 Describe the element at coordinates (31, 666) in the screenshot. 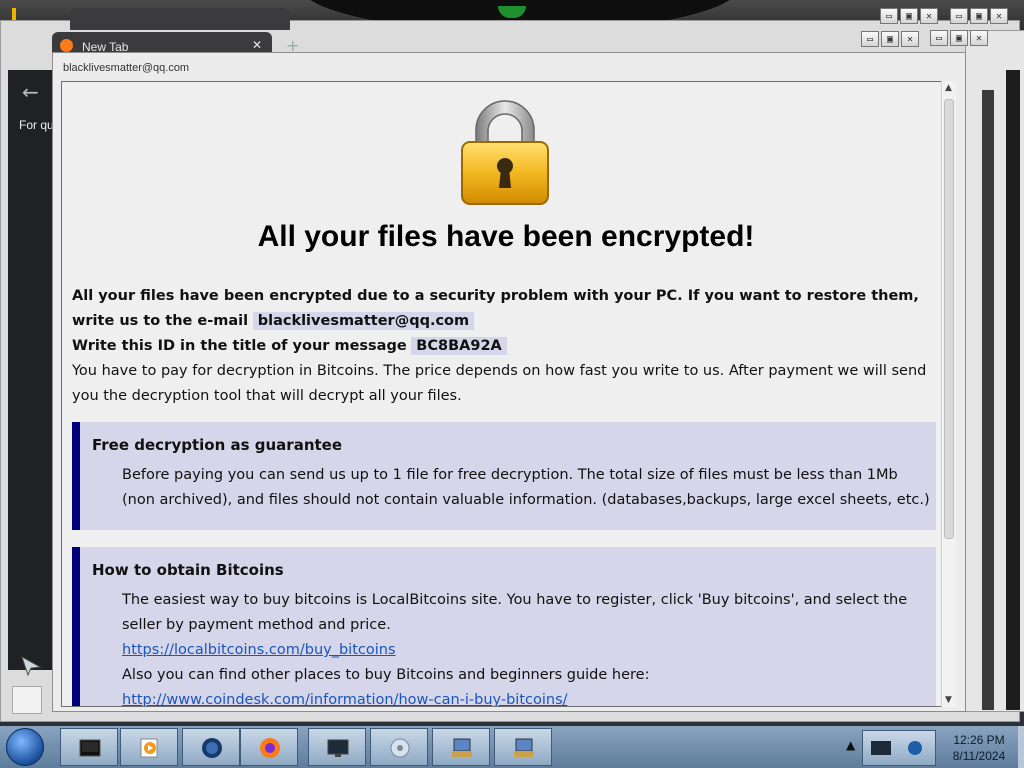

I see `cursor-arrow-icon` at that location.